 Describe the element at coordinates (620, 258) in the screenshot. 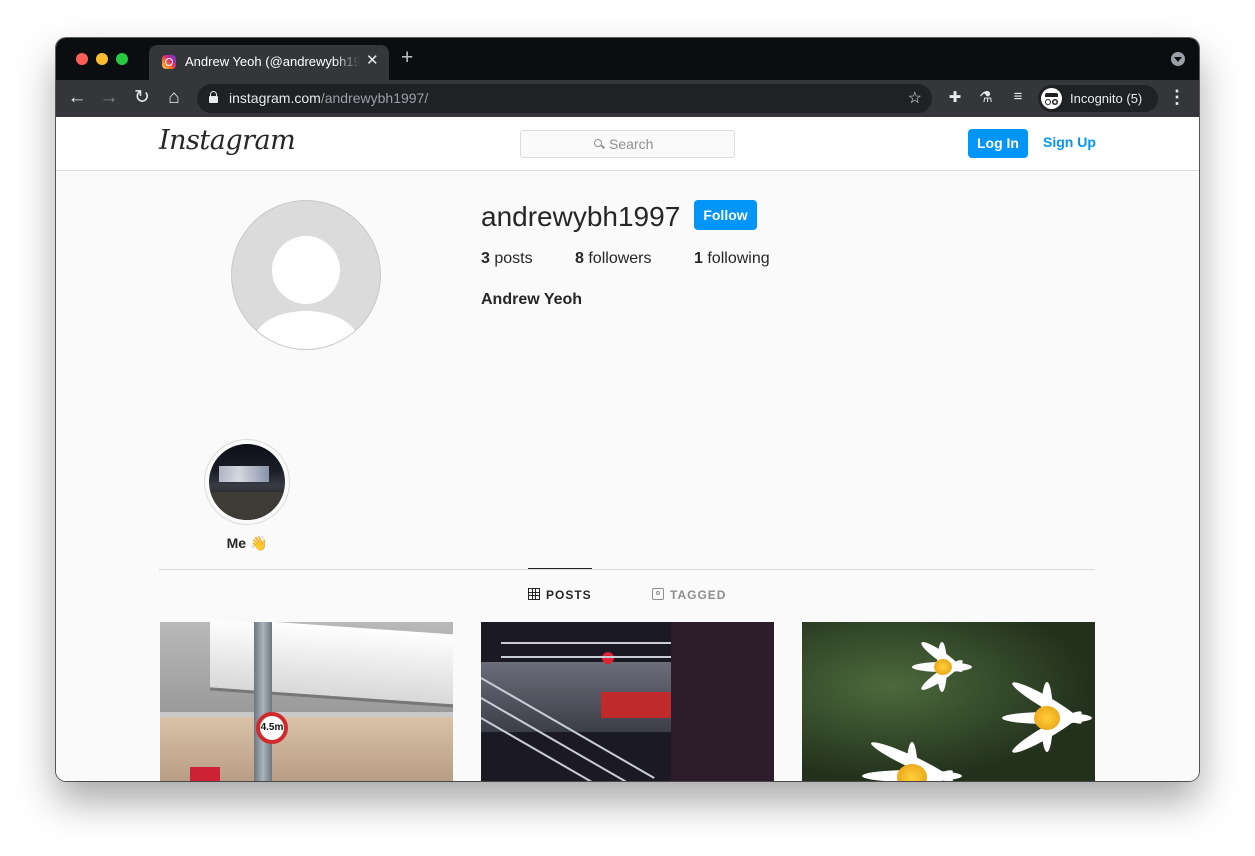

I see `followers-label: followers` at that location.